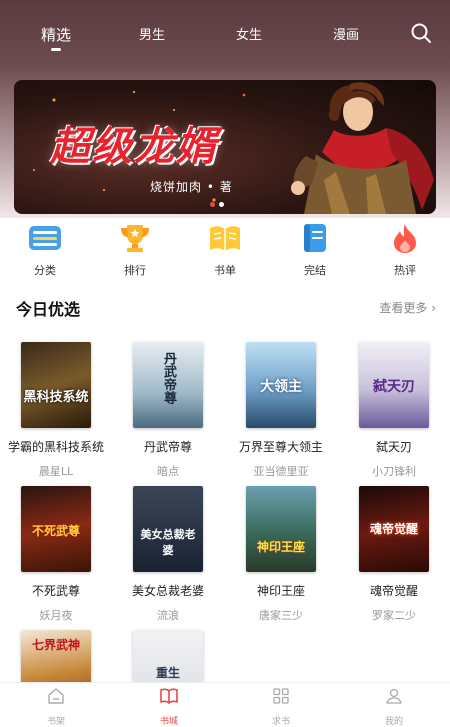 This screenshot has height=727, width=450. I want to click on nav-bookshelf: 书架, so click(56, 707).